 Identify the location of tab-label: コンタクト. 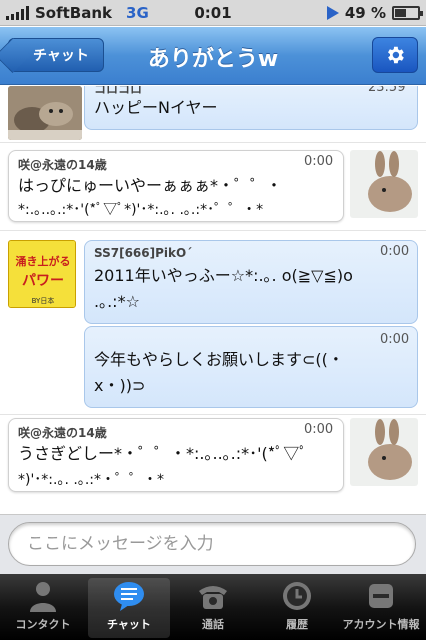
(43, 624).